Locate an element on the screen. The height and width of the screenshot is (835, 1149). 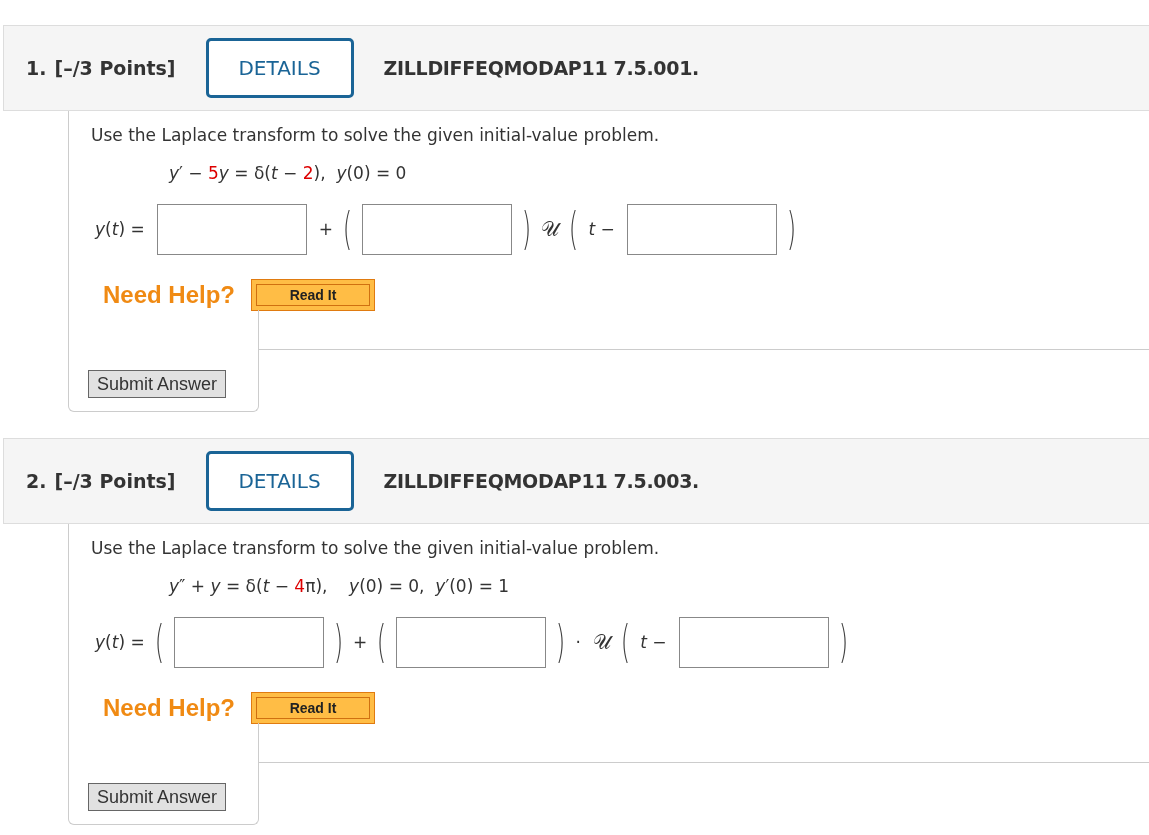
question-number: 1. is located at coordinates (36, 68).